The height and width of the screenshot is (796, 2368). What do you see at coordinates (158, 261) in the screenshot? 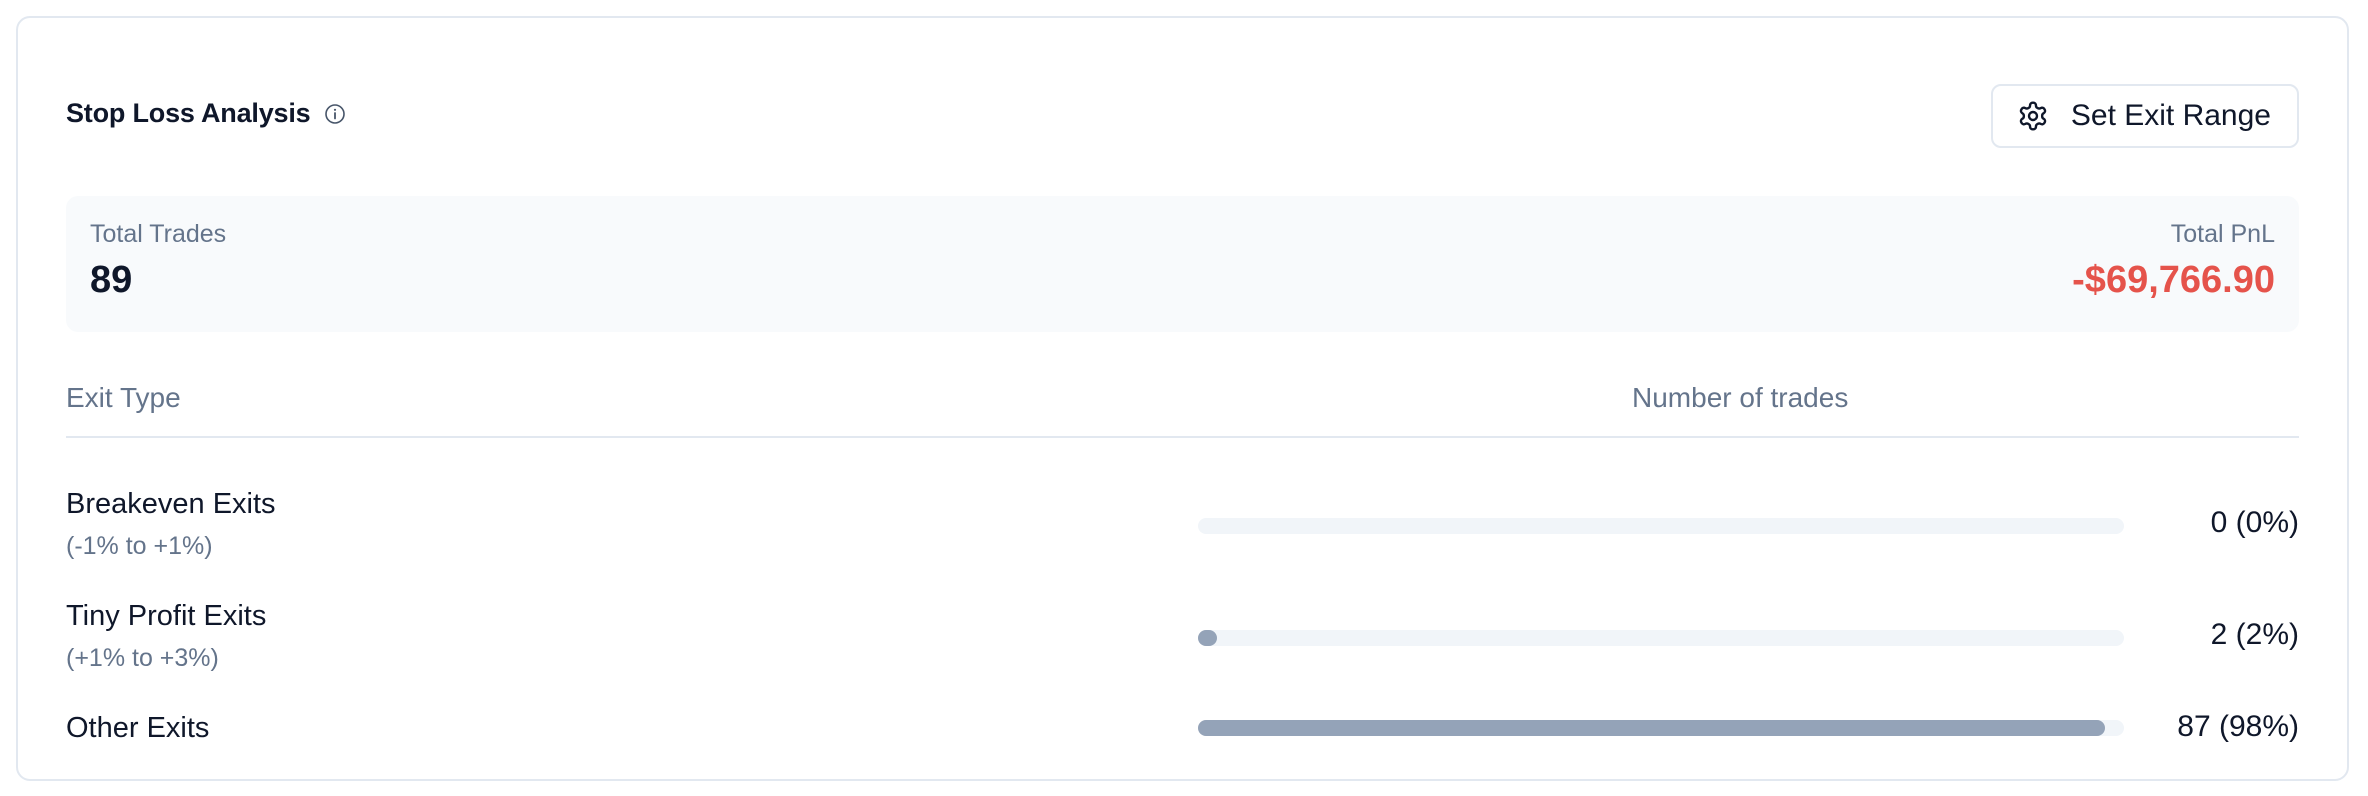
I see `total-trades-block: Total Trades 89` at bounding box center [158, 261].